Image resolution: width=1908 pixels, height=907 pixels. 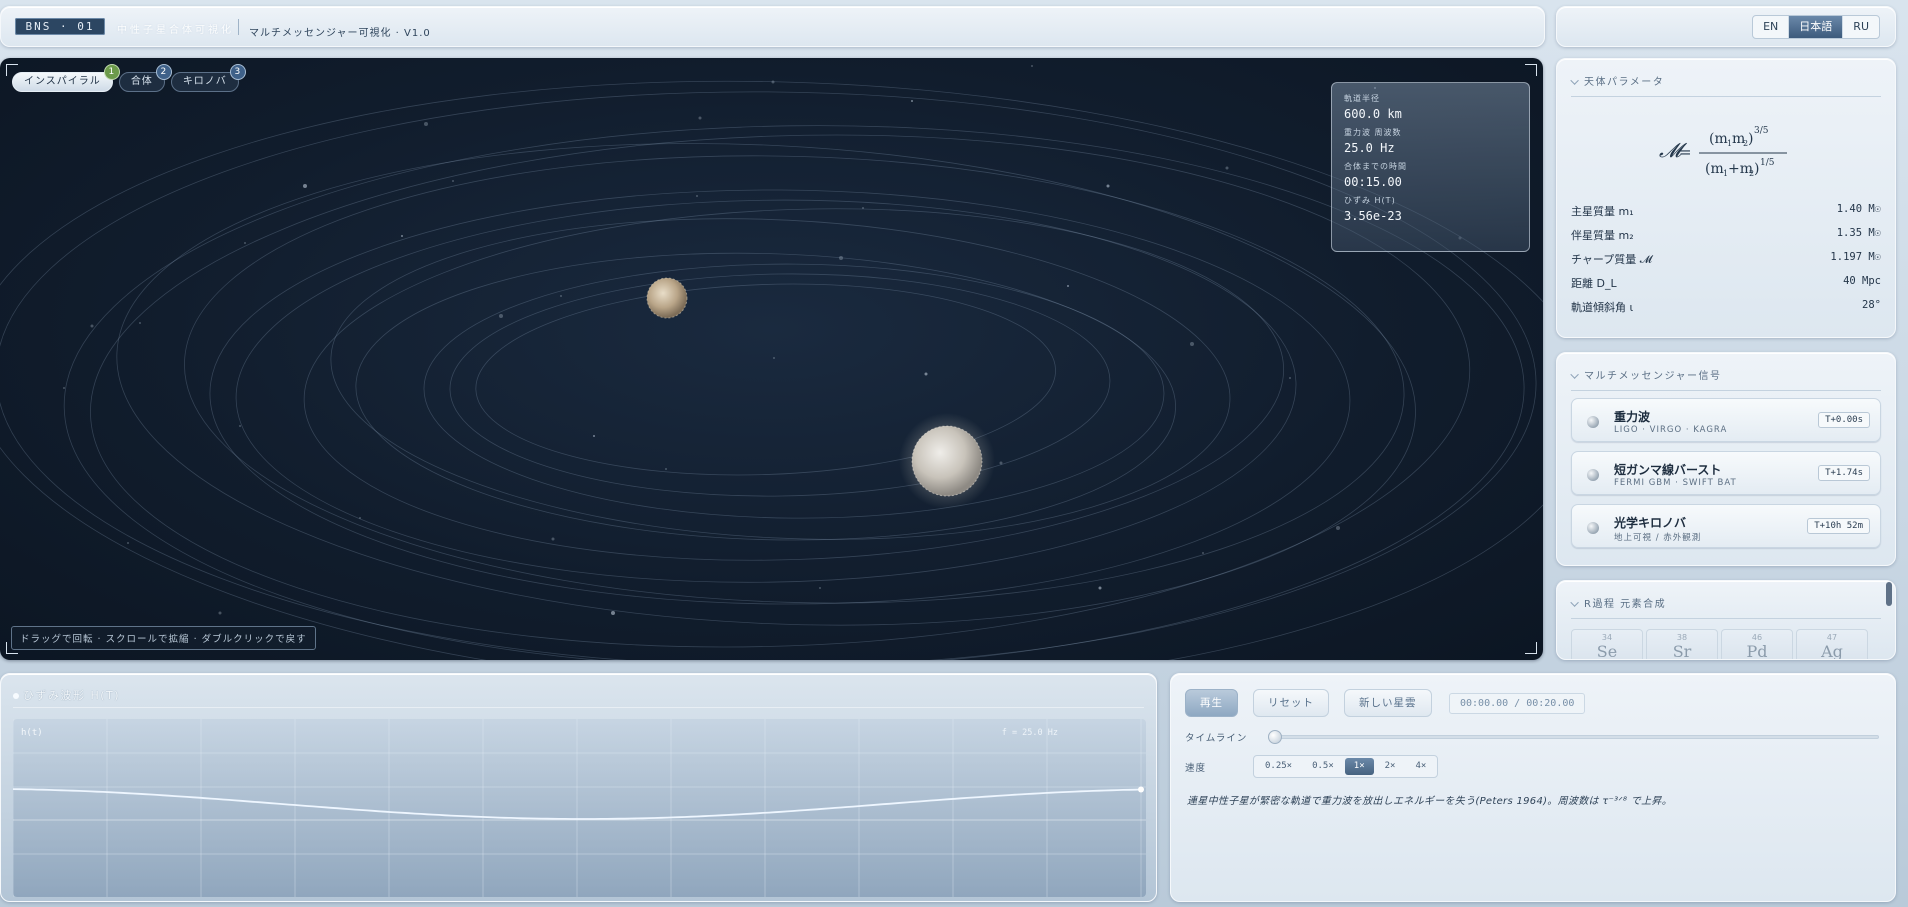 I want to click on heading-marker-icon, so click(x=1574, y=80).